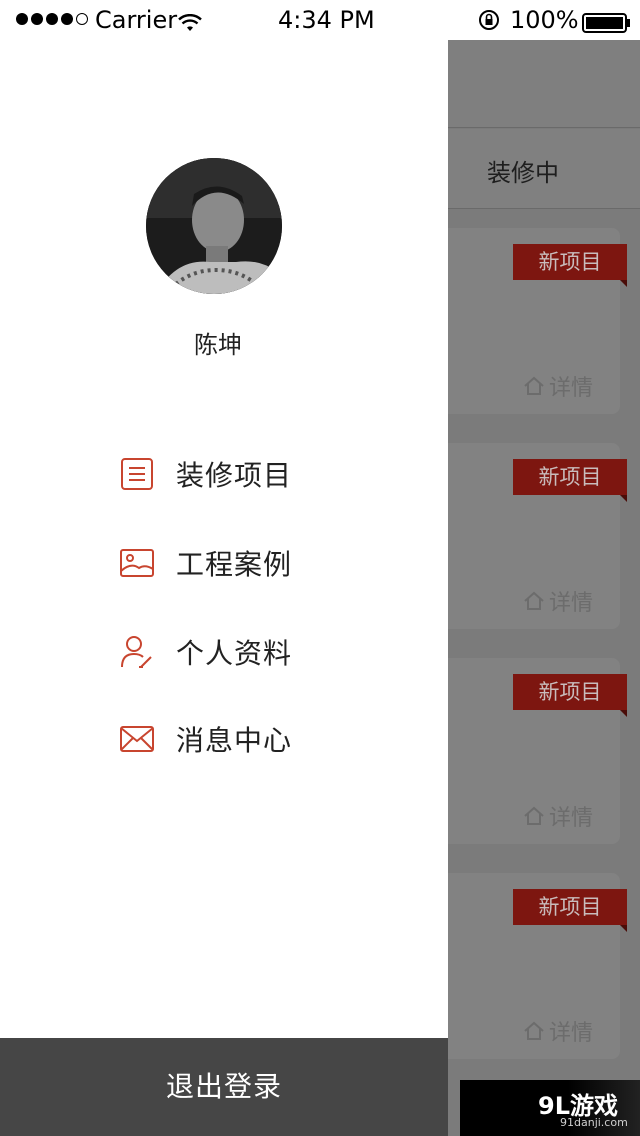 This screenshot has width=640, height=1136. What do you see at coordinates (326, 20) in the screenshot?
I see `clock: 4:34 PM` at bounding box center [326, 20].